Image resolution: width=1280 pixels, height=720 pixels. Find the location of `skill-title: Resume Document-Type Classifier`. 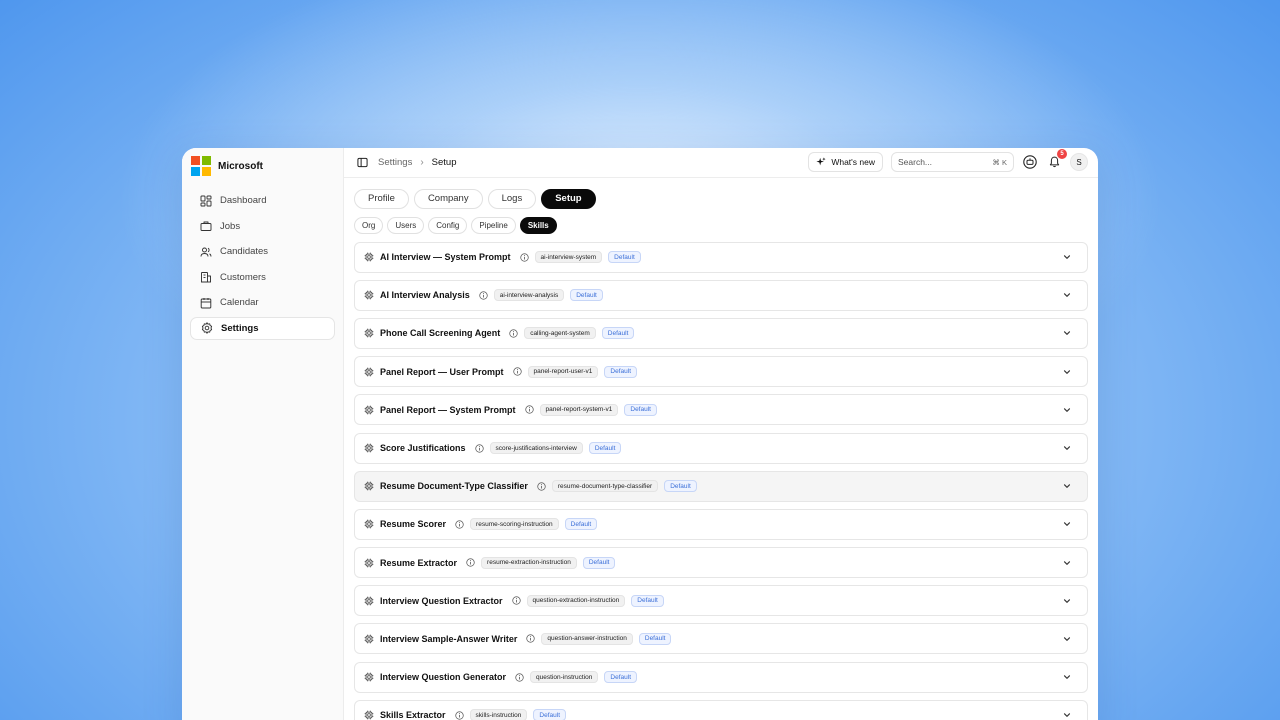

skill-title: Resume Document-Type Classifier is located at coordinates (454, 486).